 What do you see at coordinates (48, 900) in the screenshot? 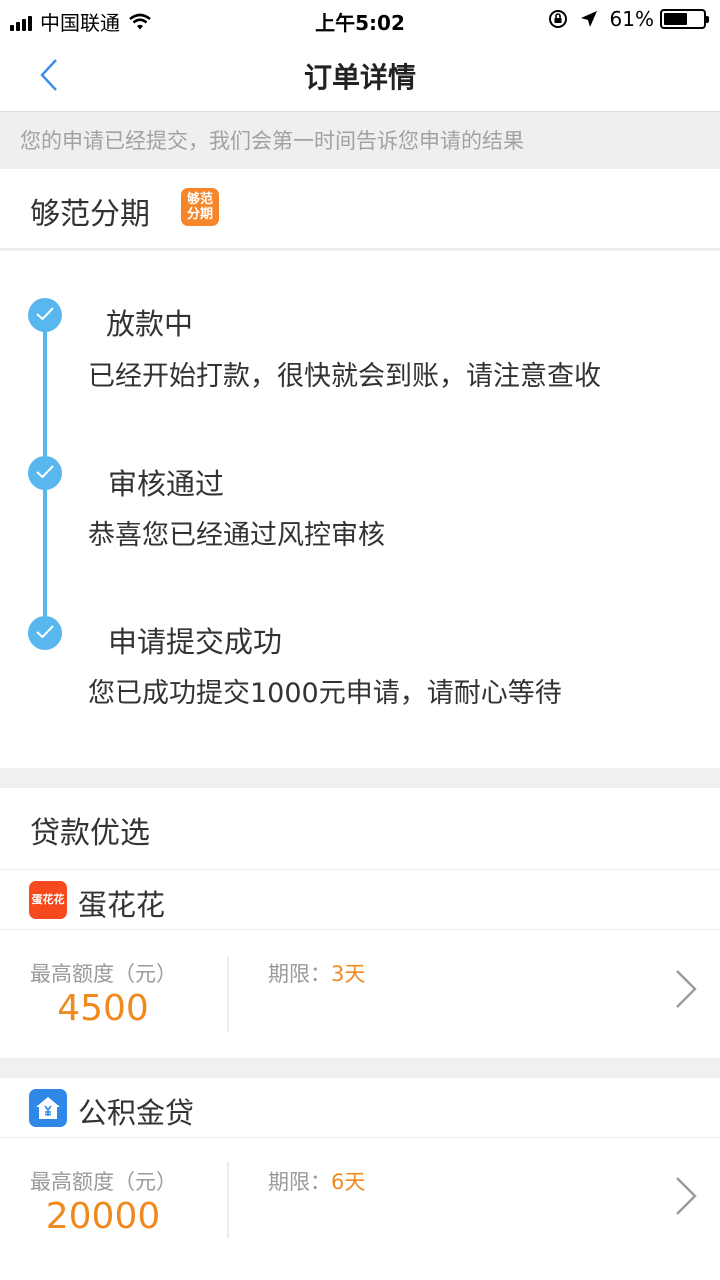
I see `loan-logo: 蛋花花` at bounding box center [48, 900].